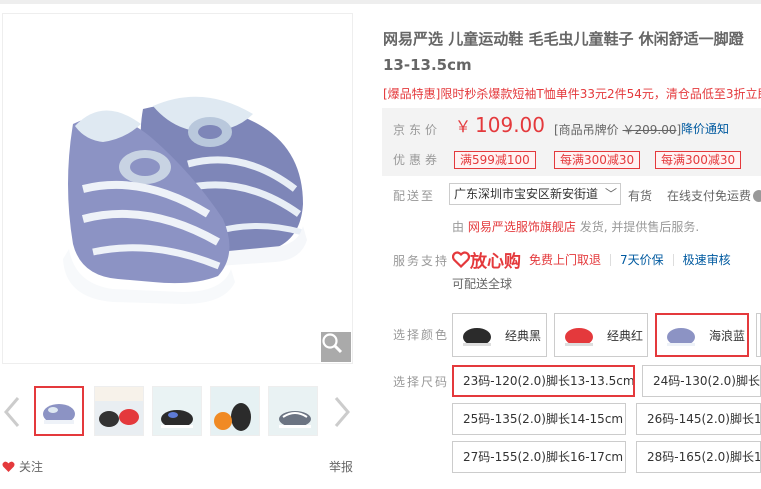  What do you see at coordinates (477, 337) in the screenshot?
I see `black-shoe-thumb` at bounding box center [477, 337].